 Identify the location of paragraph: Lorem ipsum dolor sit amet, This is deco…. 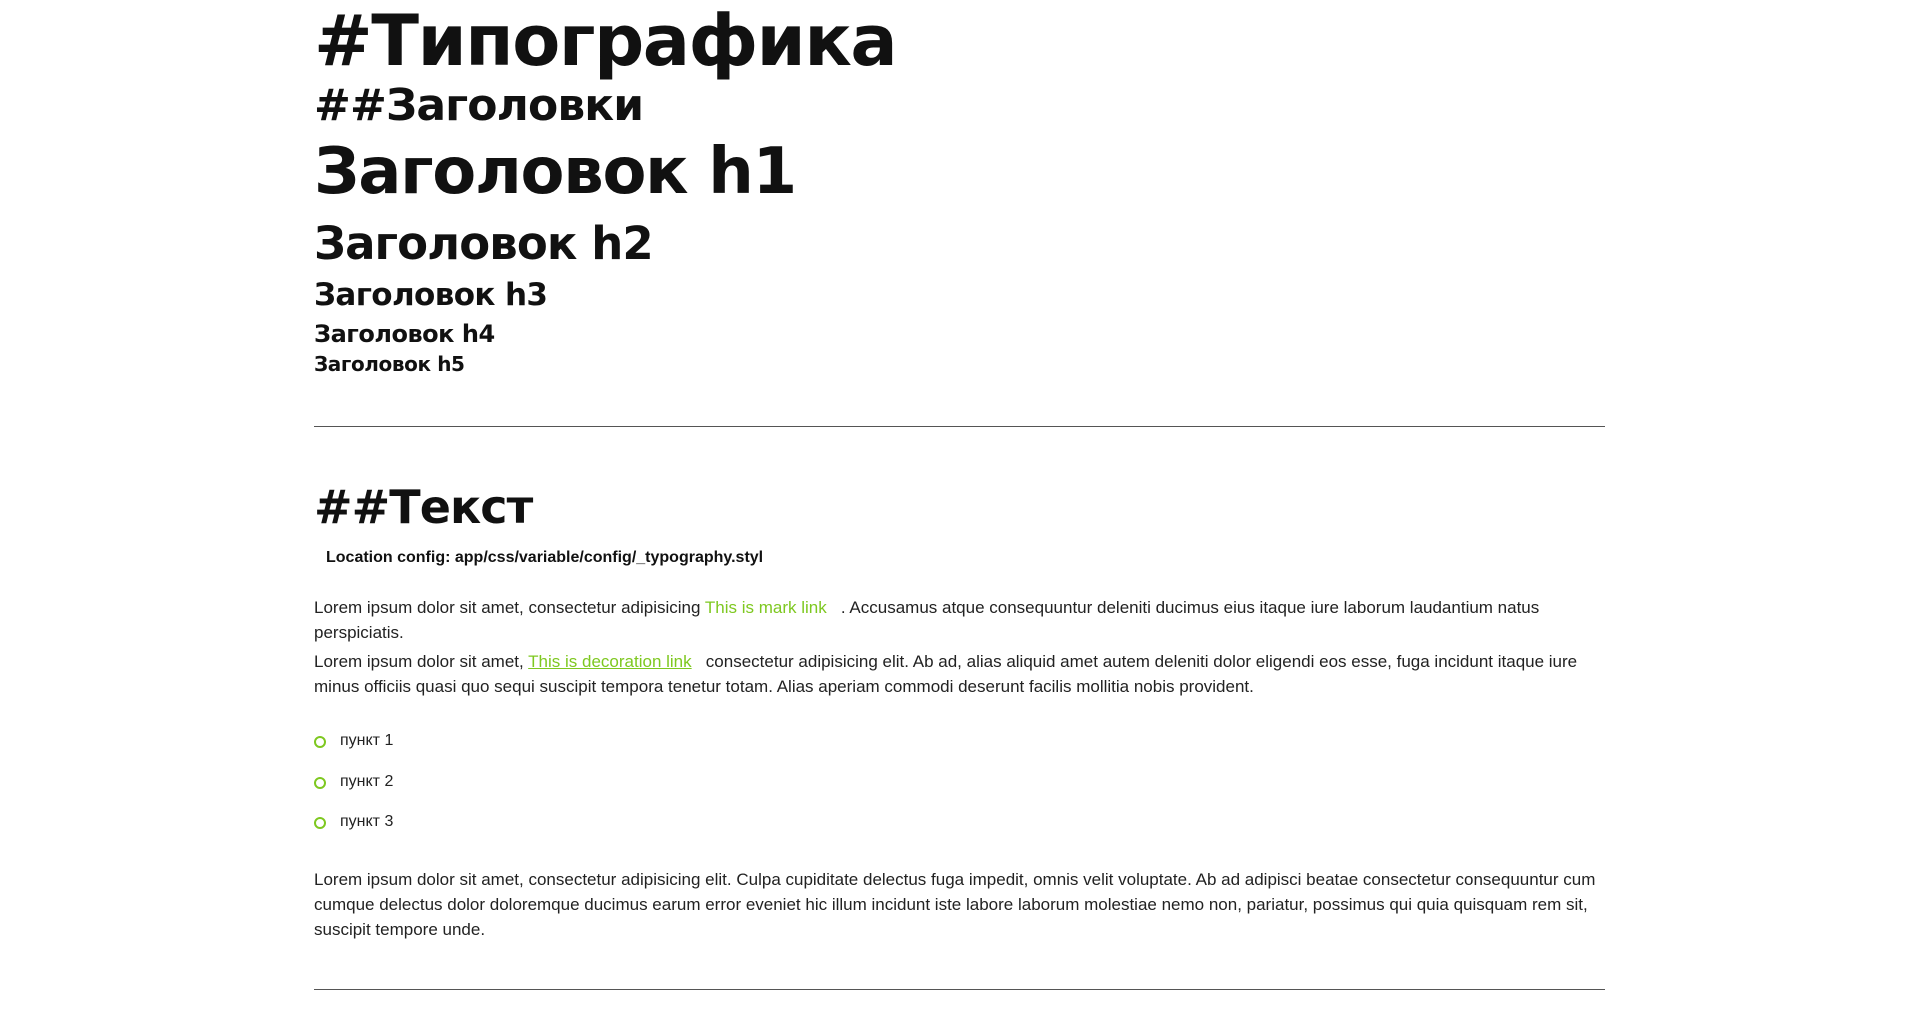
(959, 674).